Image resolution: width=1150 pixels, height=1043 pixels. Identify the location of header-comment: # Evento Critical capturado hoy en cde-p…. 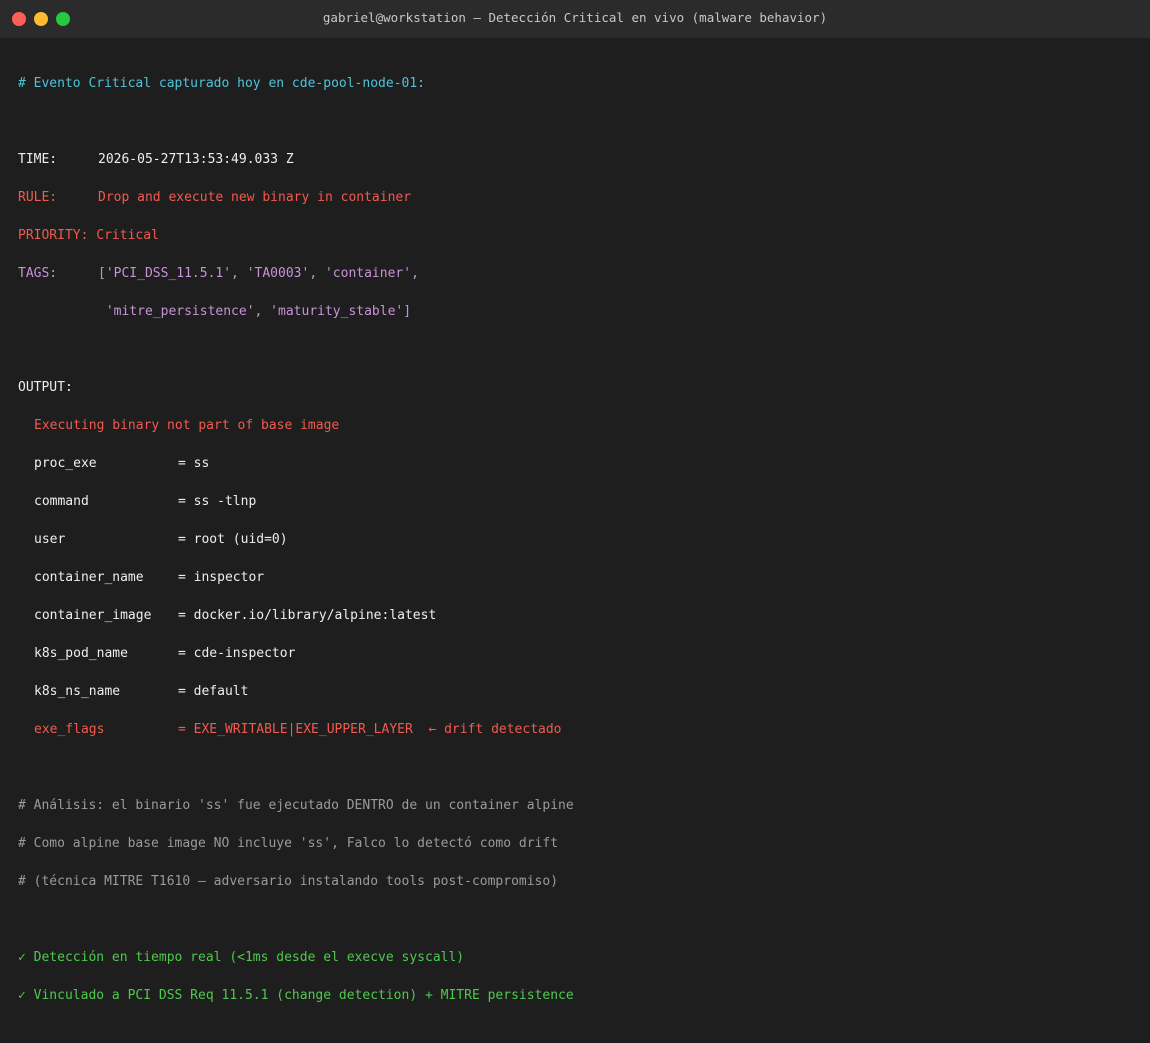
(221, 83).